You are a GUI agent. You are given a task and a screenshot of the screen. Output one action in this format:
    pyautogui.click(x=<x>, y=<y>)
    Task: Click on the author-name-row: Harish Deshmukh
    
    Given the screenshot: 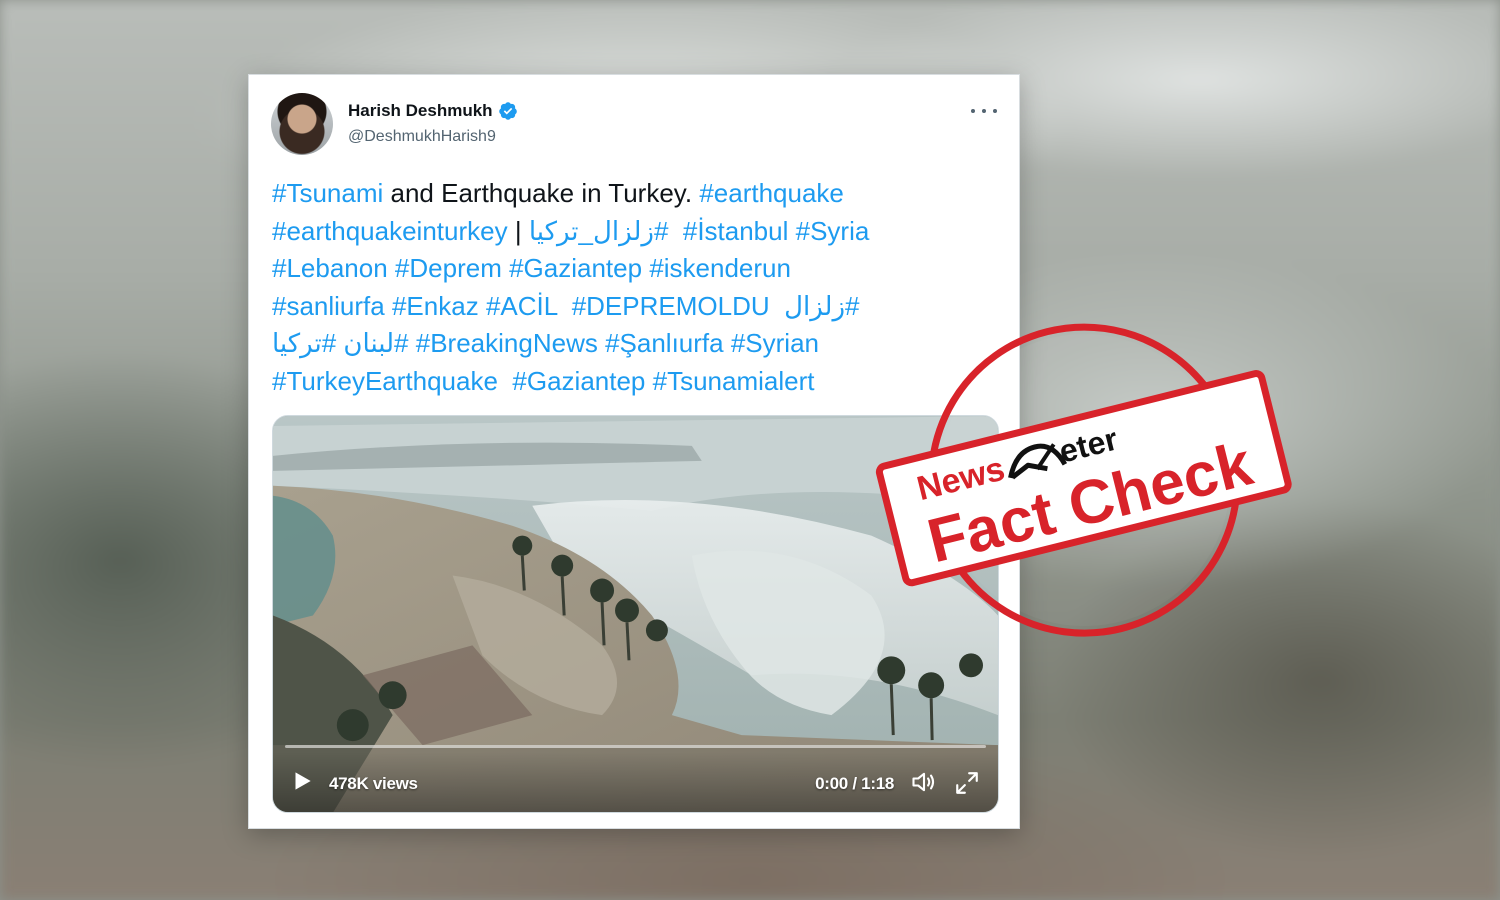 What is the action you would take?
    pyautogui.click(x=433, y=111)
    